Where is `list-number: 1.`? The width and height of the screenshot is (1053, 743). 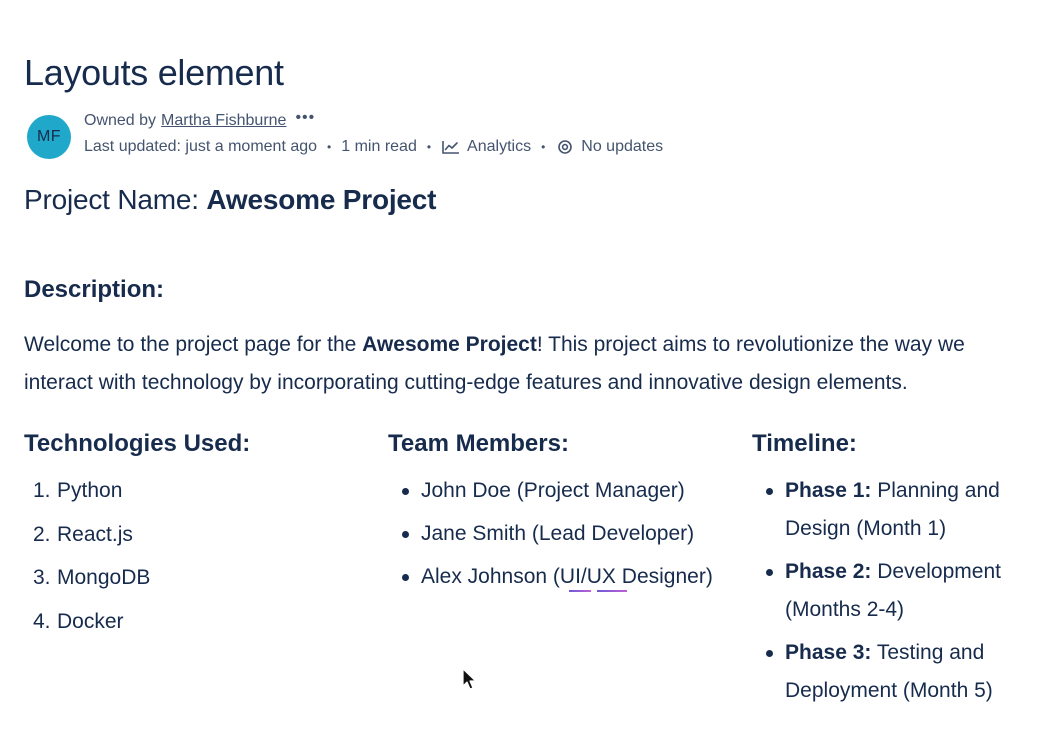
list-number: 1. is located at coordinates (42, 490).